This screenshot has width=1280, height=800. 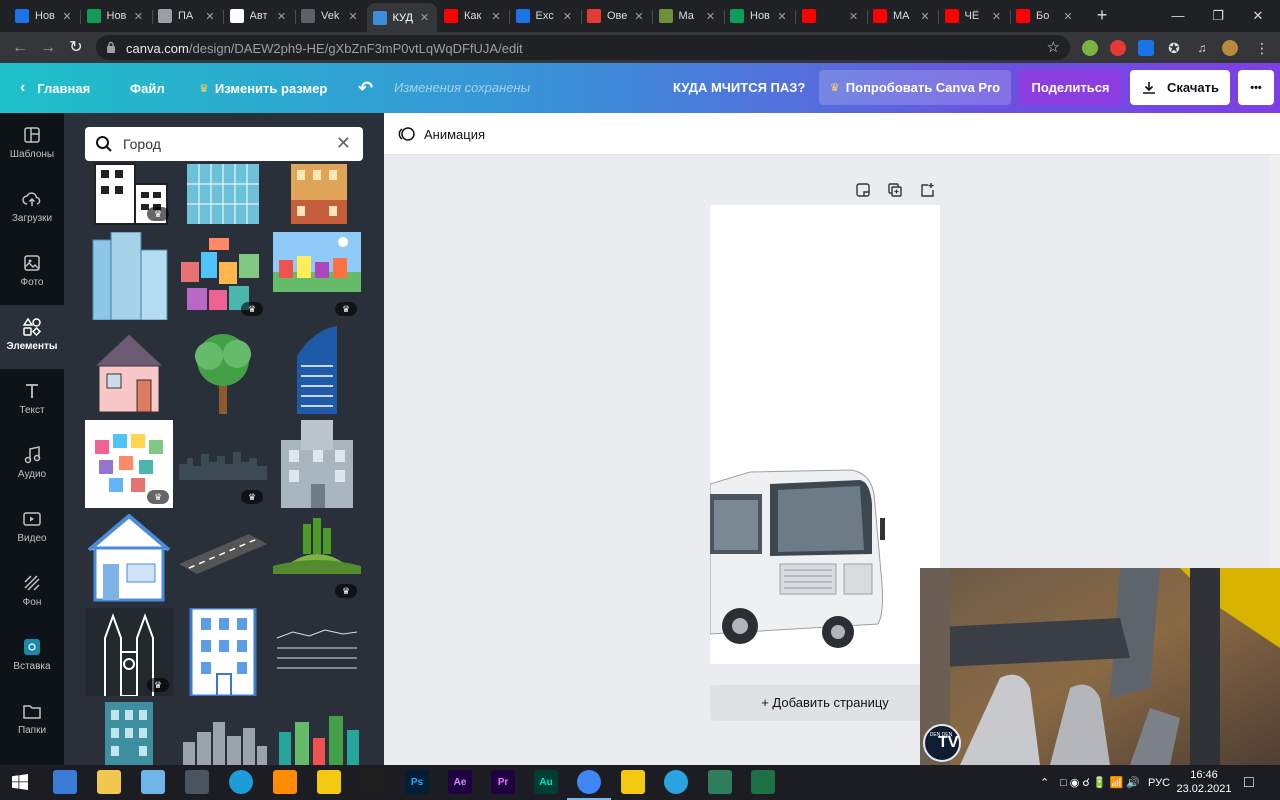 What do you see at coordinates (223, 733) in the screenshot?
I see `element-thumbnail-grey-skyline` at bounding box center [223, 733].